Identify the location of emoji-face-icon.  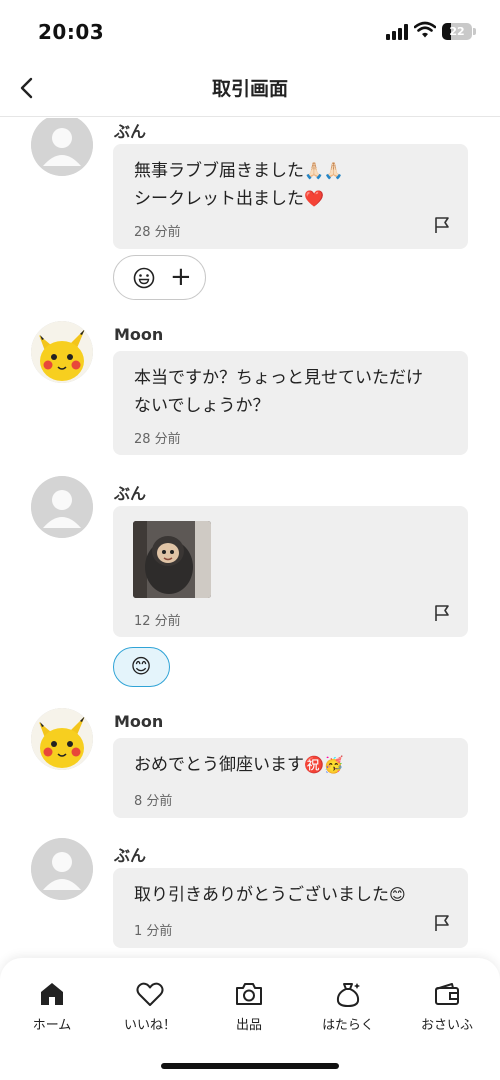
(144, 278).